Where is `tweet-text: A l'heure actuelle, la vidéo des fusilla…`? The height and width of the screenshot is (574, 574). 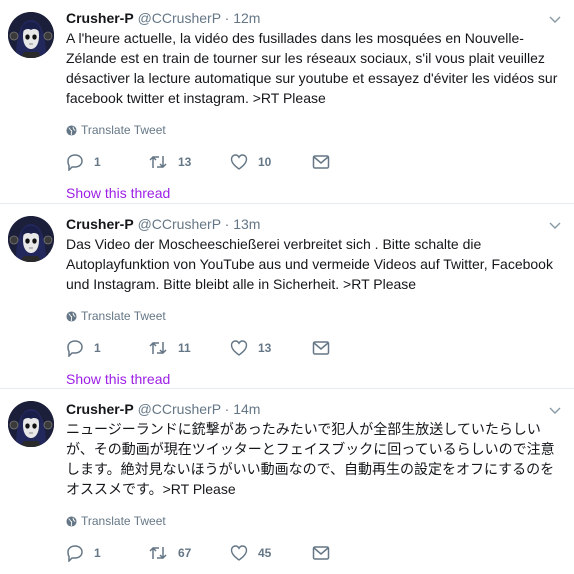 tweet-text: A l'heure actuelle, la vidéo des fusilla… is located at coordinates (312, 68).